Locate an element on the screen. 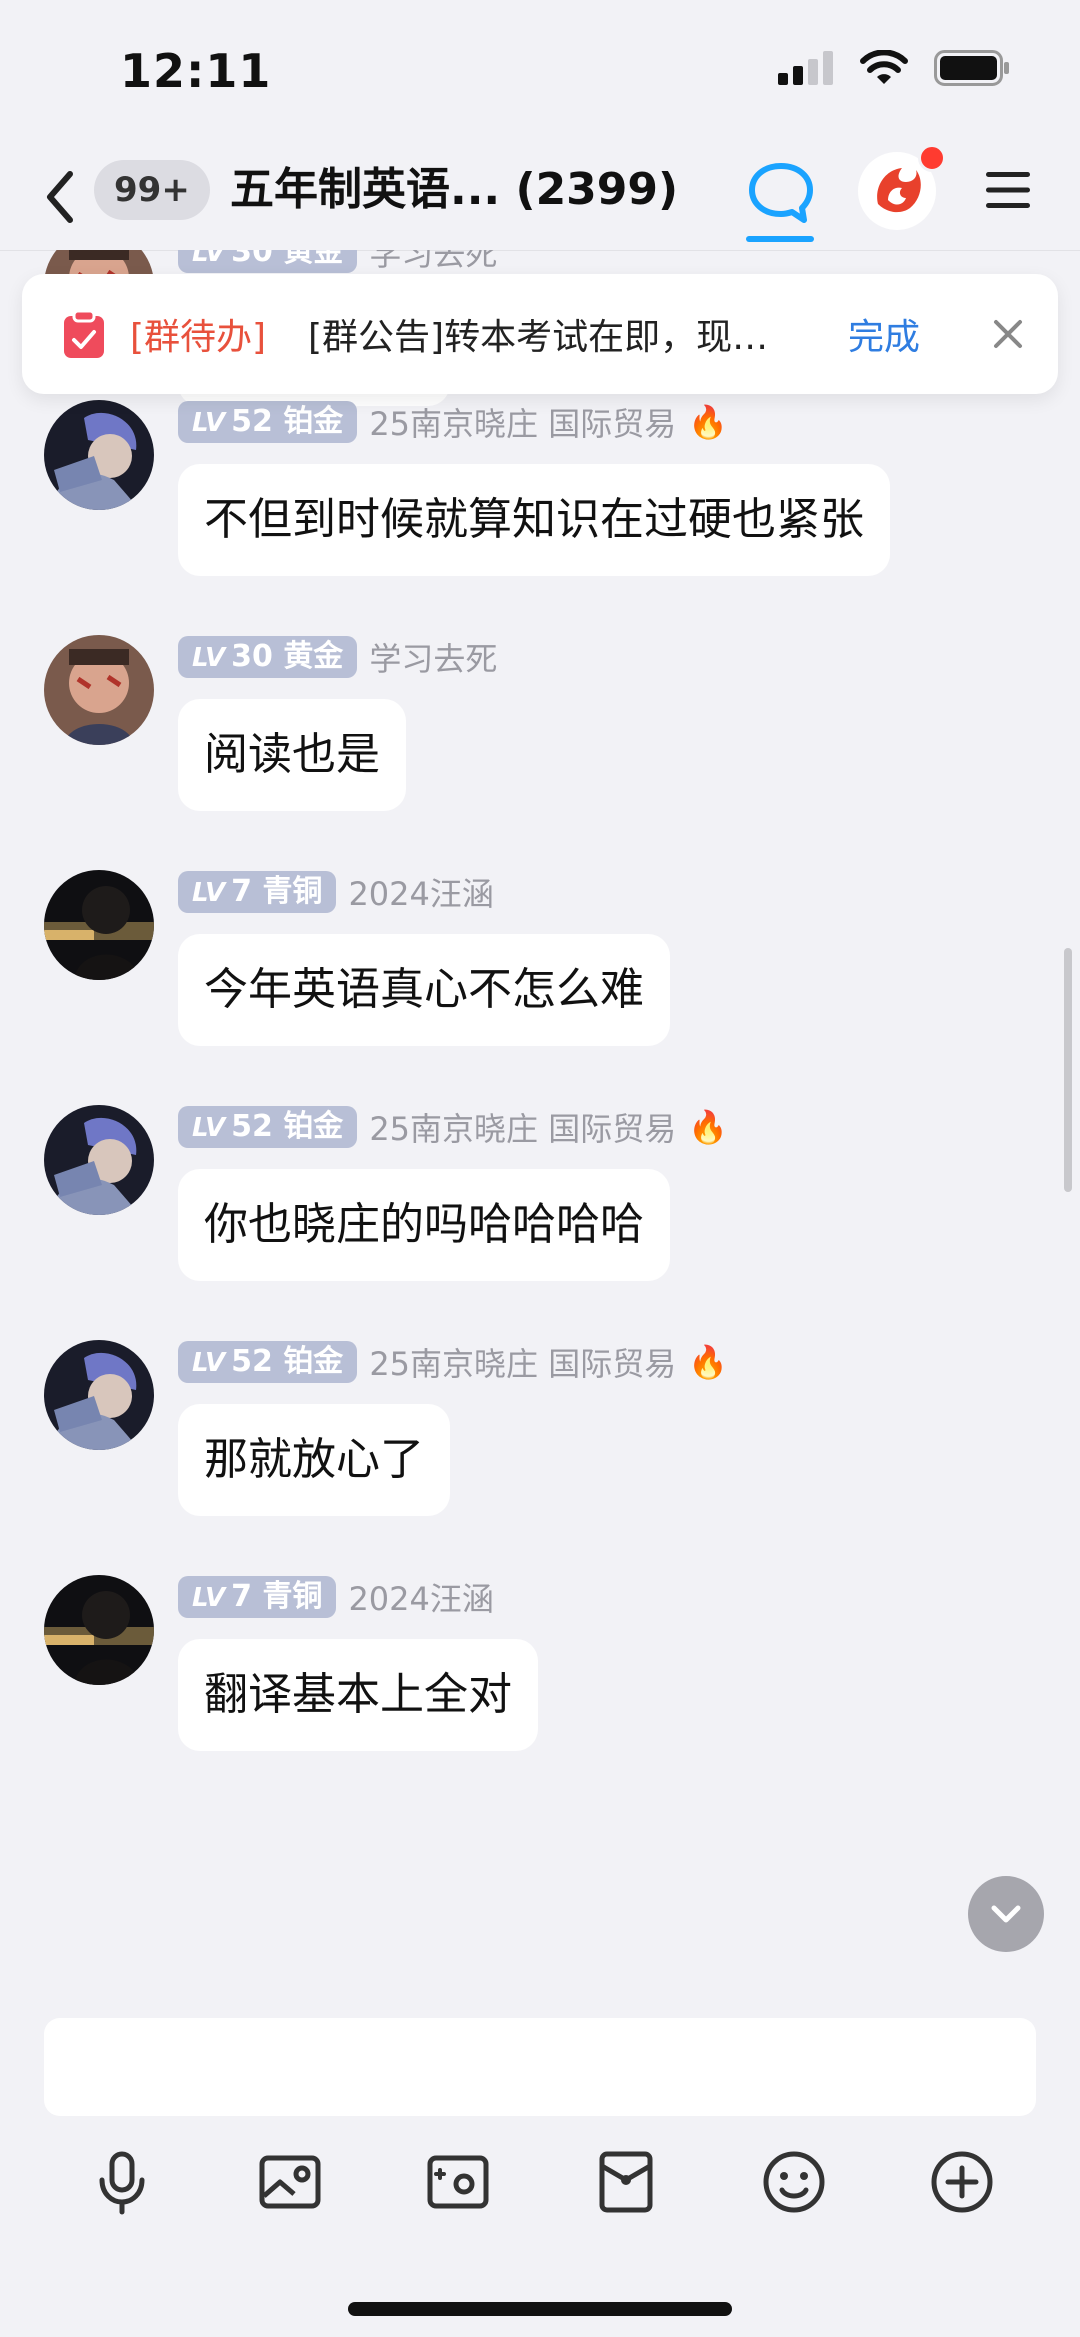 This screenshot has height=2337, width=1080. group-announcement-banner: [群待办] [群公告]转本考试在即，现… 完成 is located at coordinates (540, 334).